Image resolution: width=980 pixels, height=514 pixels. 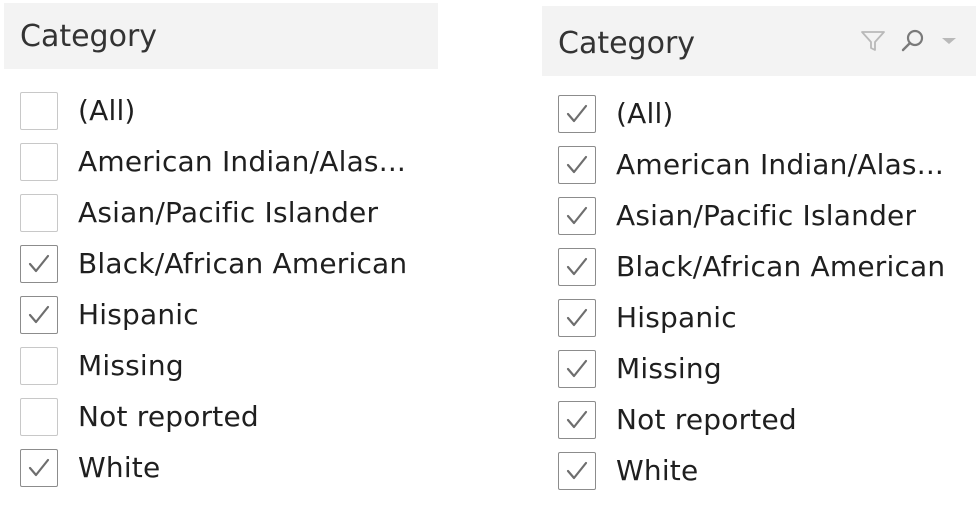 What do you see at coordinates (949, 41) in the screenshot?
I see `dropdown-arrow-icon` at bounding box center [949, 41].